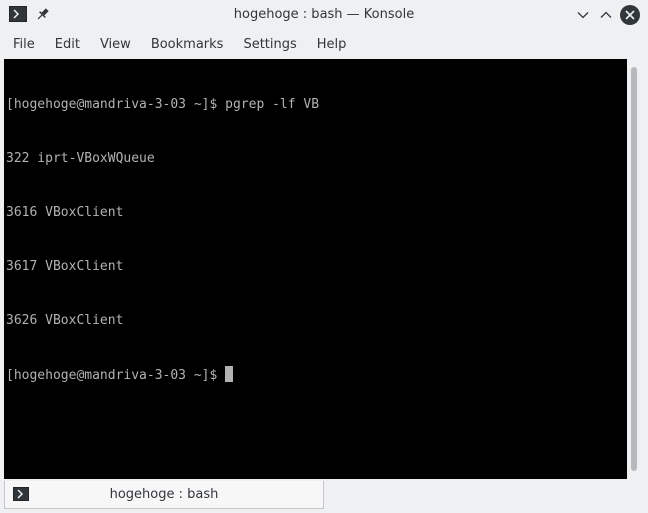  I want to click on scrollbar-thumb, so click(634, 269).